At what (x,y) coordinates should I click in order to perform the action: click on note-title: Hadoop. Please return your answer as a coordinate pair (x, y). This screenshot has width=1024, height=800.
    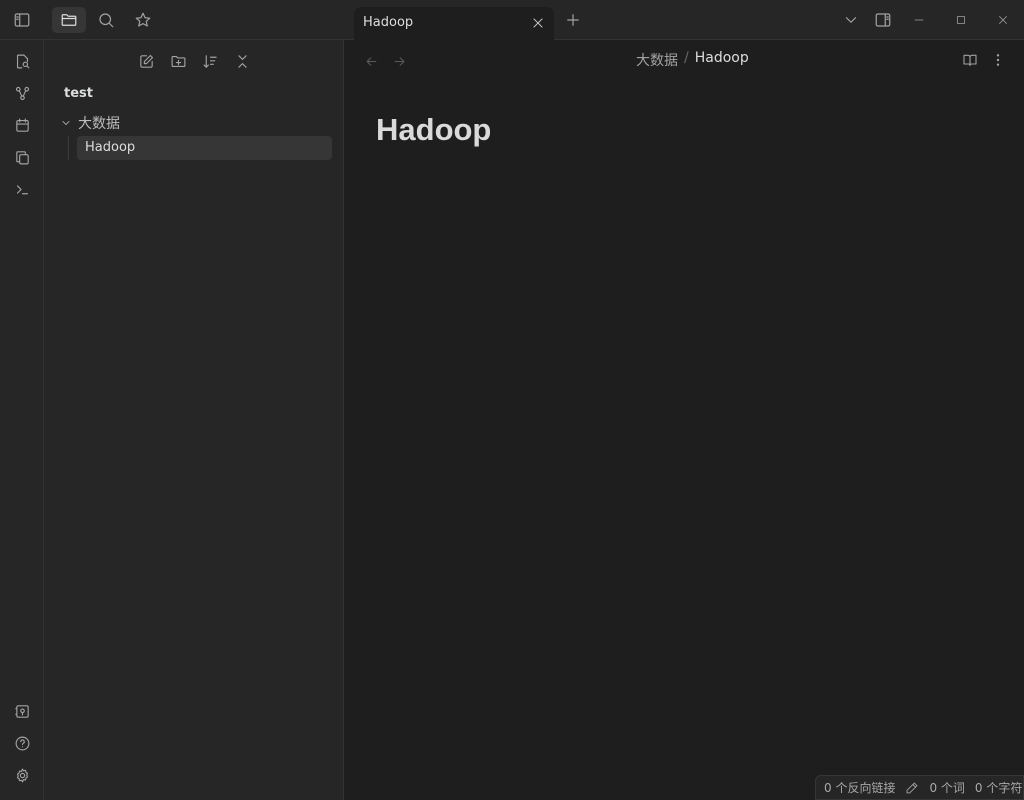
    Looking at the image, I should click on (433, 130).